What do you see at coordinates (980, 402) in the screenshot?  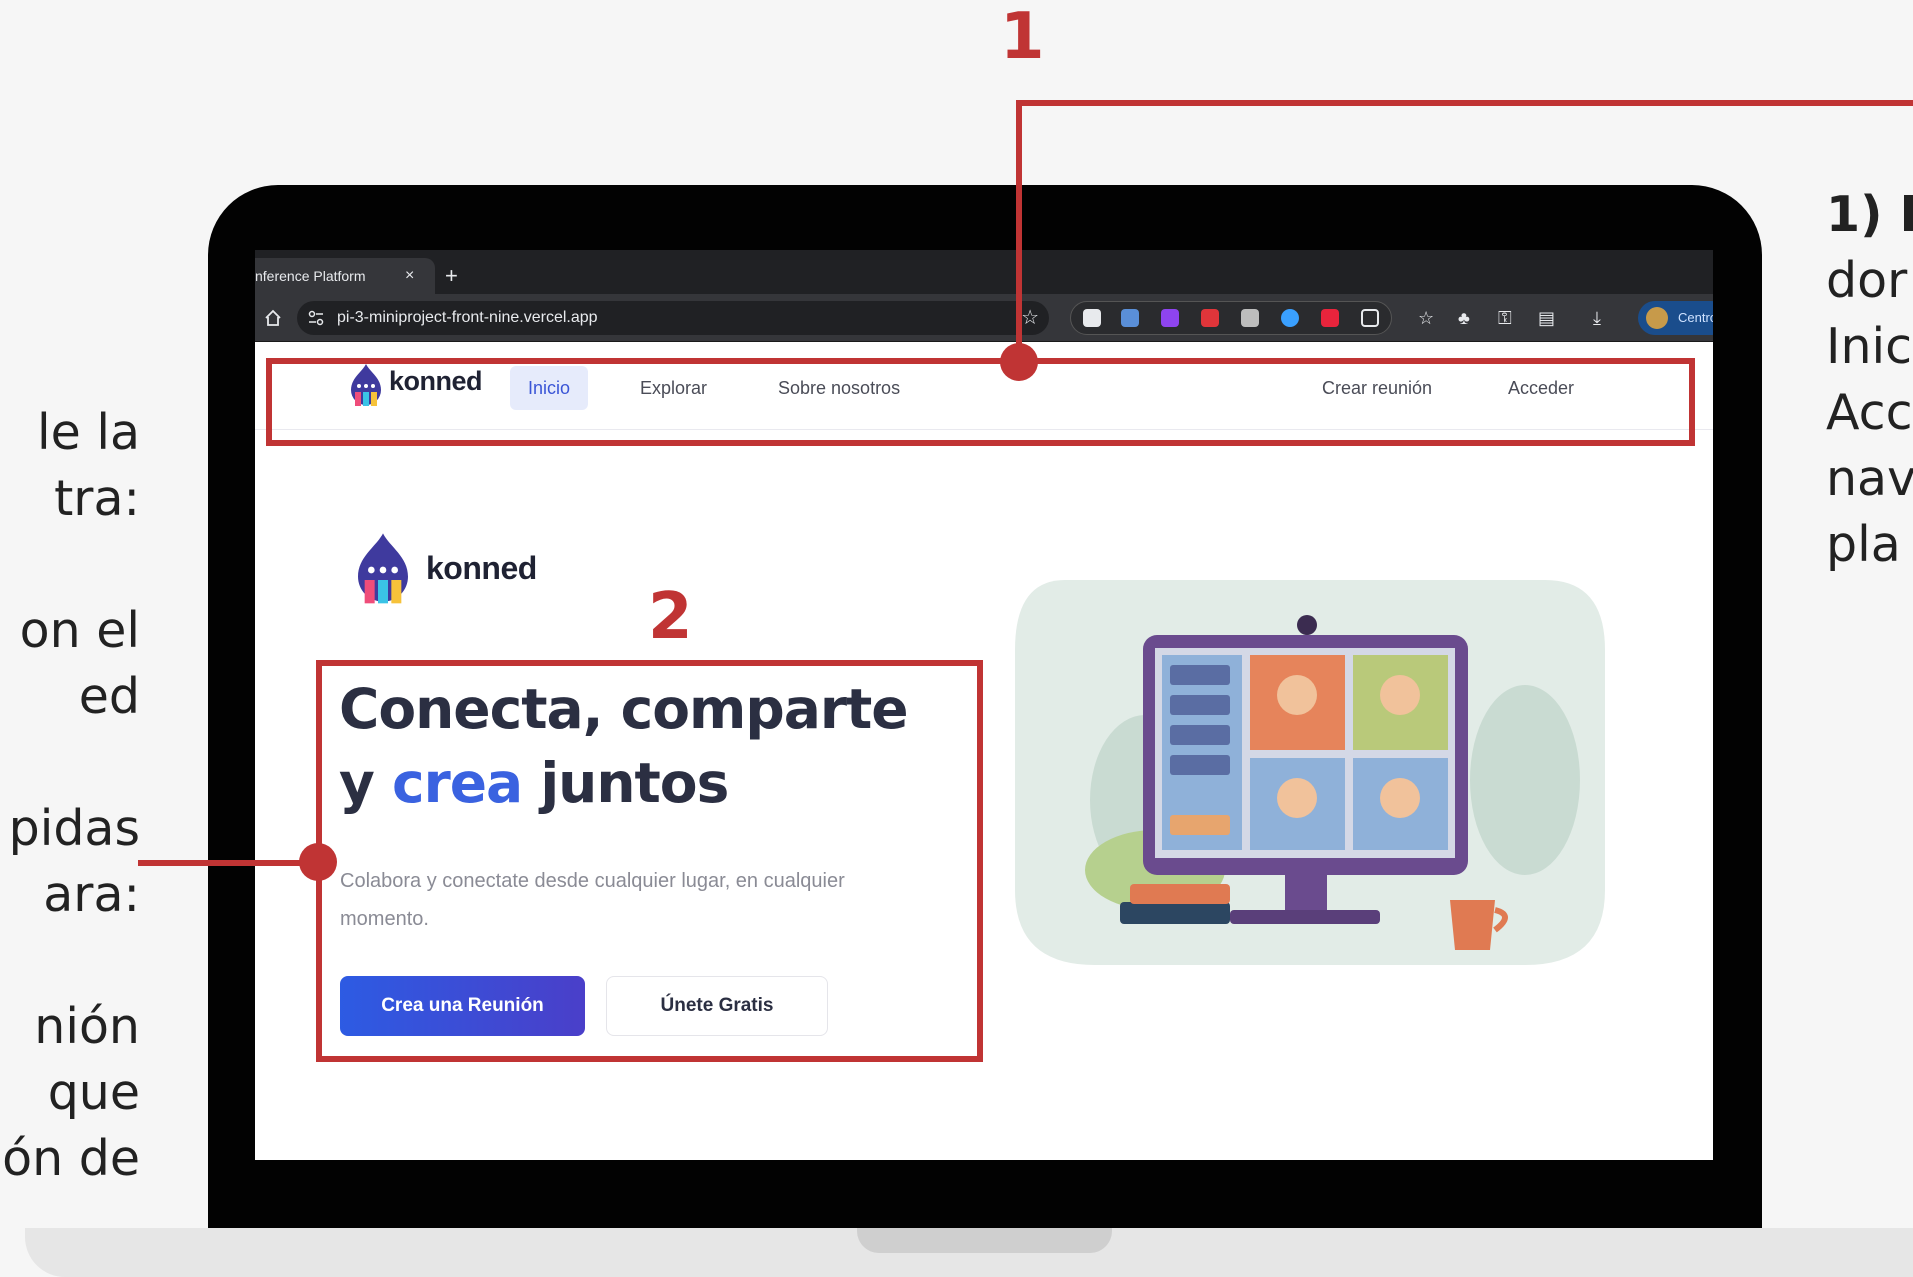 I see `annotation-box-navbar` at bounding box center [980, 402].